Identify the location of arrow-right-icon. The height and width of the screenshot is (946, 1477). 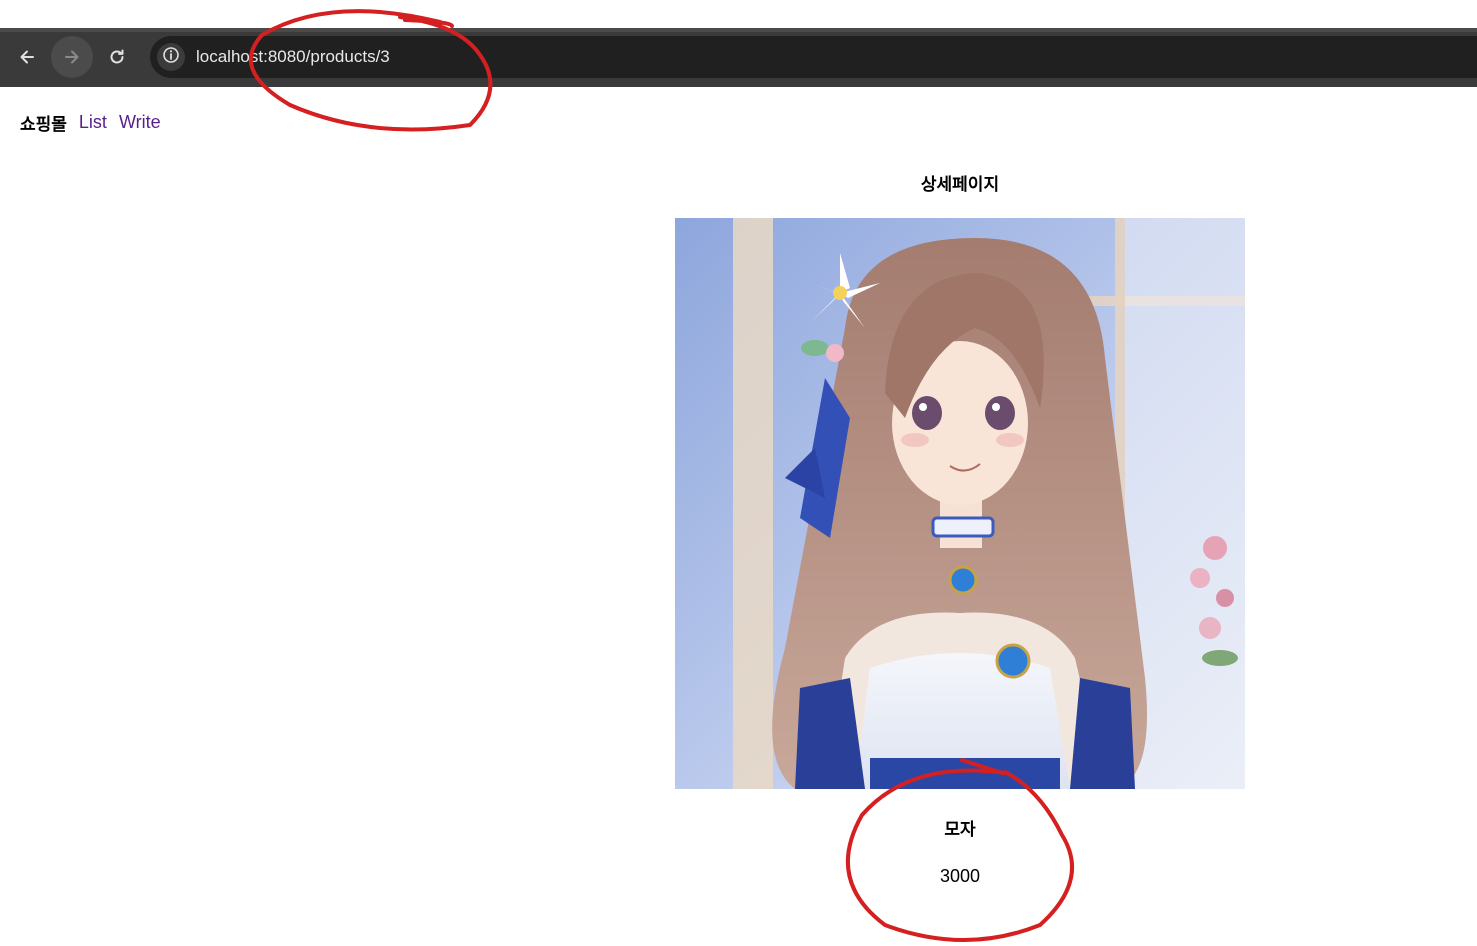
(72, 57).